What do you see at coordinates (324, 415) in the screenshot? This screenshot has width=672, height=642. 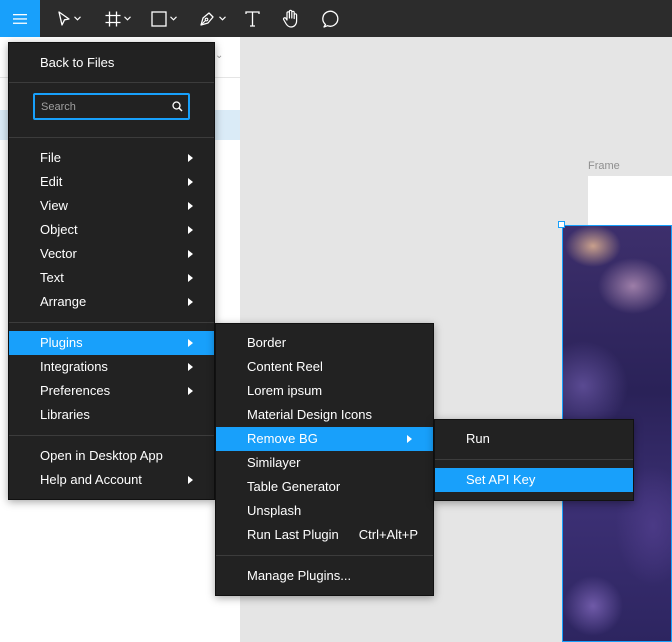 I see `menu-item-material-design-icons: Material Design Icons` at bounding box center [324, 415].